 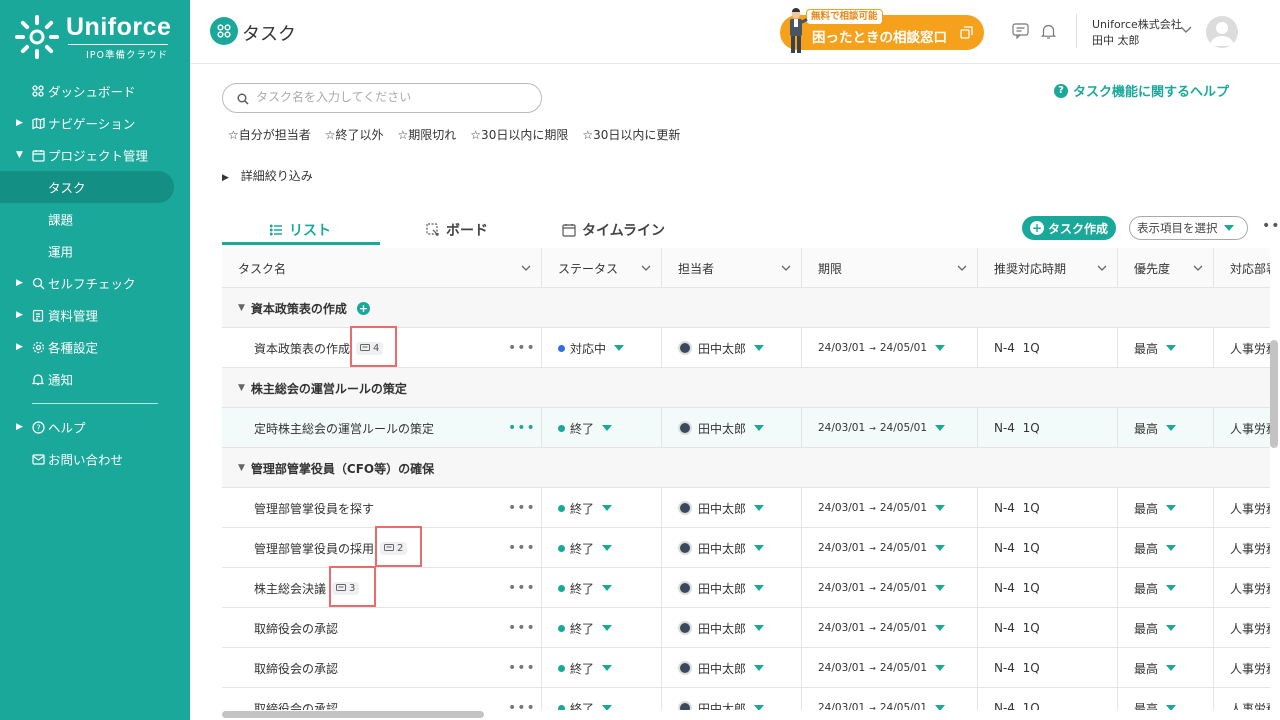 I want to click on status-cell: 対応中, so click(x=602, y=348).